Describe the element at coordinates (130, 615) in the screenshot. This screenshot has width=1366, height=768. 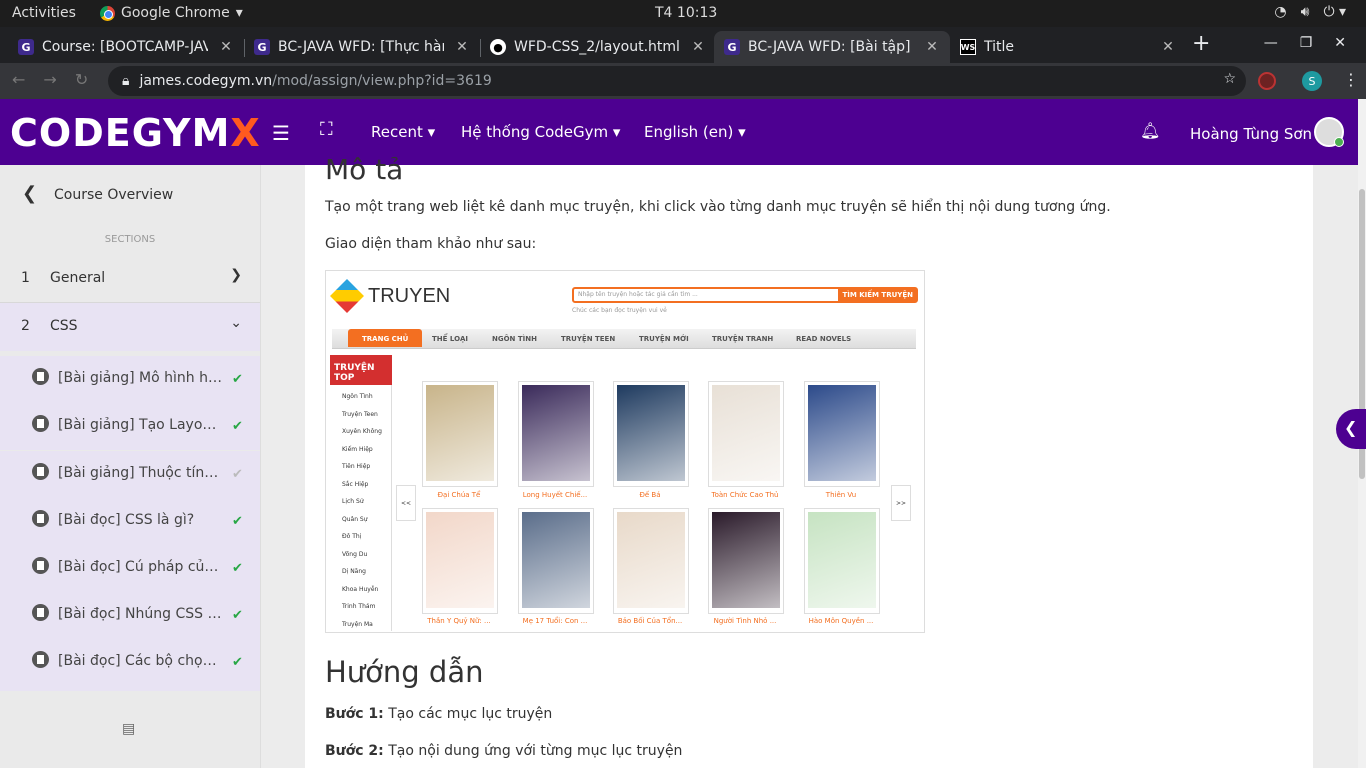
I see `activity-item: [Bài đọc] Nhúng CSS v... ✔` at that location.